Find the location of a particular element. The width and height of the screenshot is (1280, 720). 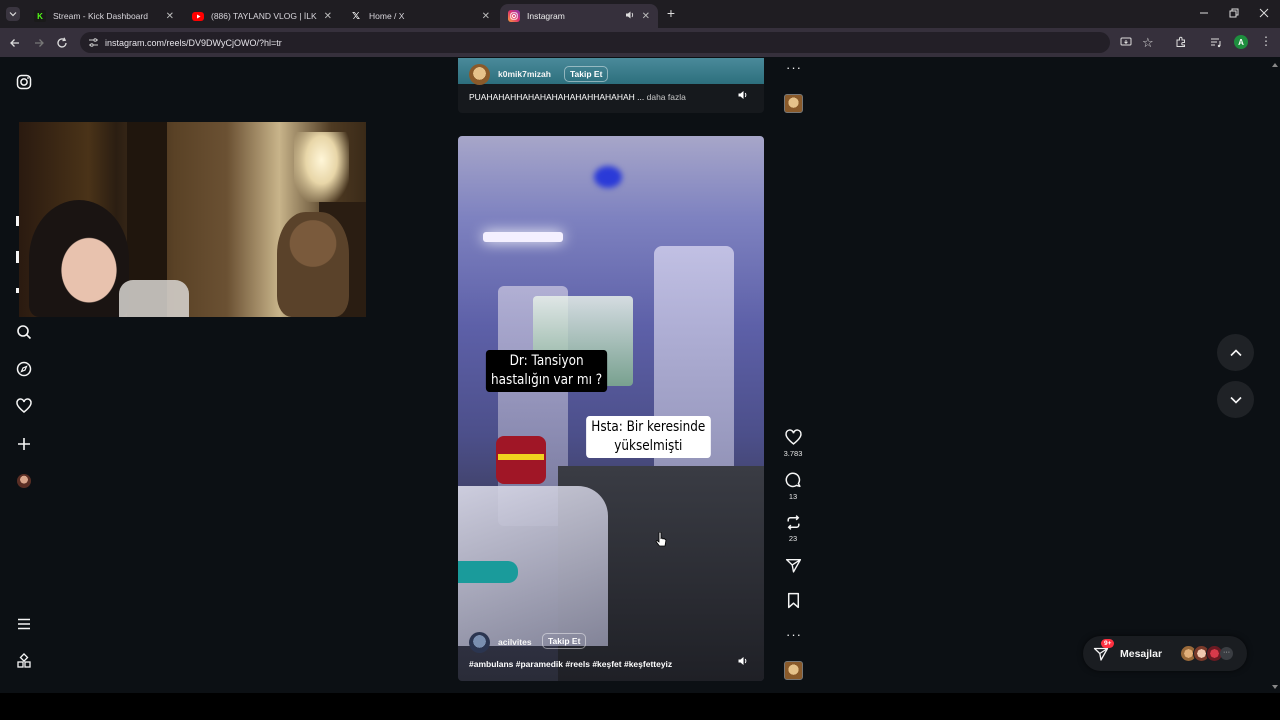

previous-reel-more-link: daha fazla is located at coordinates (666, 97).